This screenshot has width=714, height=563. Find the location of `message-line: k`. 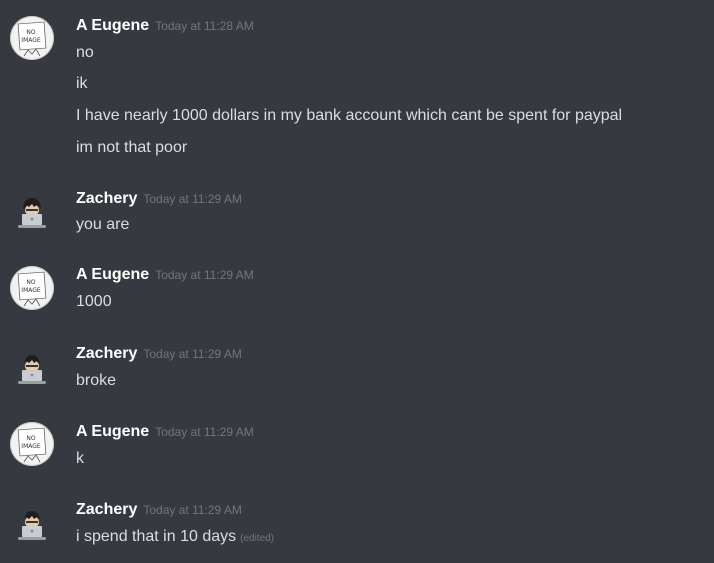

message-line: k is located at coordinates (80, 458).